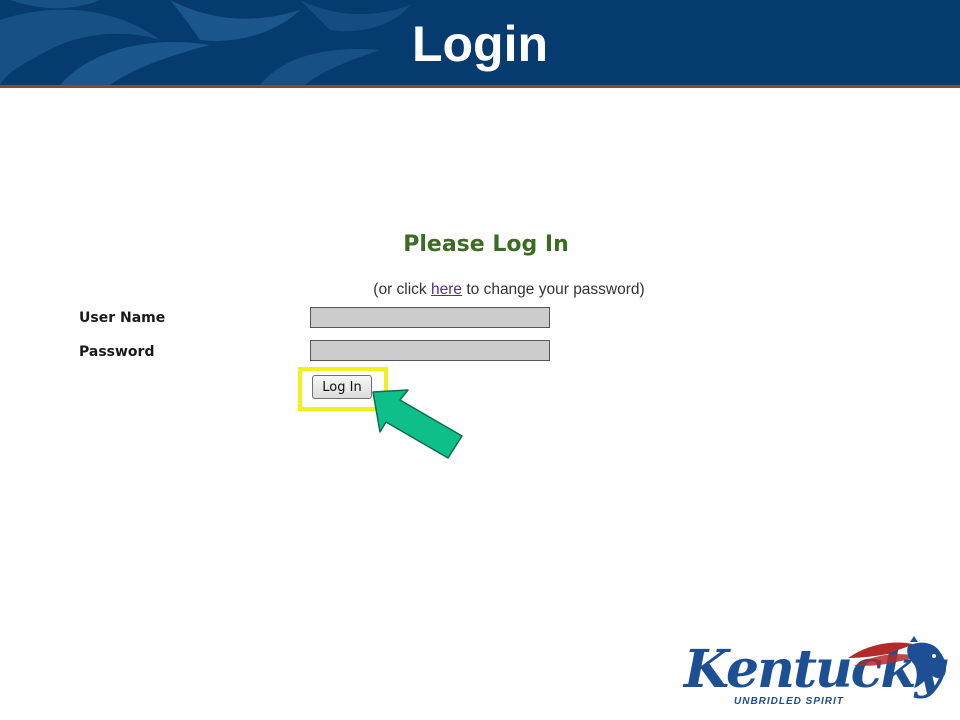  I want to click on header-divider, so click(480, 86).